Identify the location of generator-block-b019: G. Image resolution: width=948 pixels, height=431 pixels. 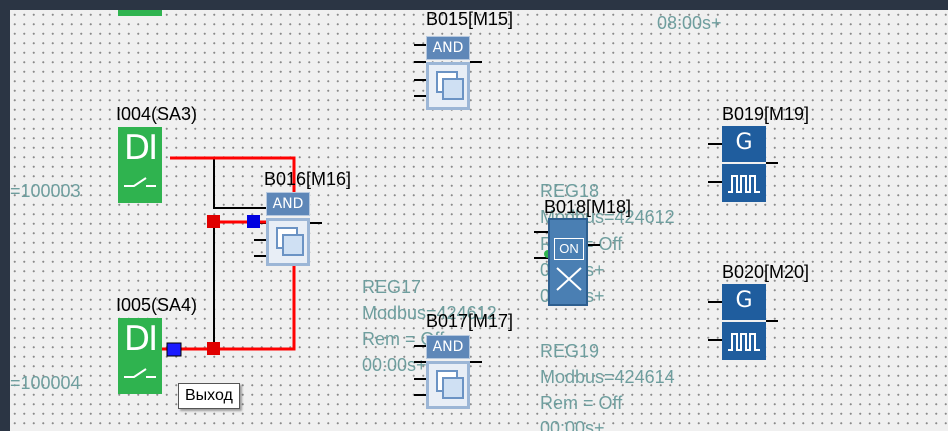
(744, 165).